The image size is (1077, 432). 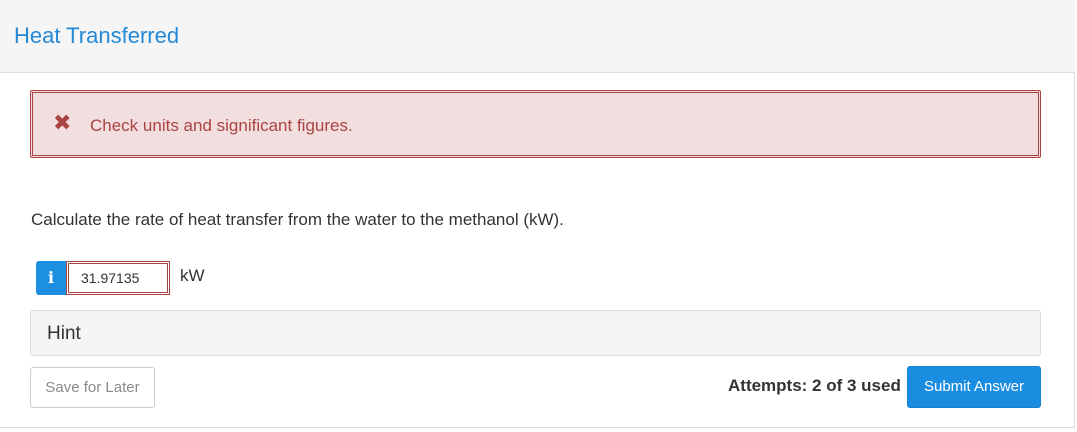 I want to click on unit-label: kW, so click(x=192, y=275).